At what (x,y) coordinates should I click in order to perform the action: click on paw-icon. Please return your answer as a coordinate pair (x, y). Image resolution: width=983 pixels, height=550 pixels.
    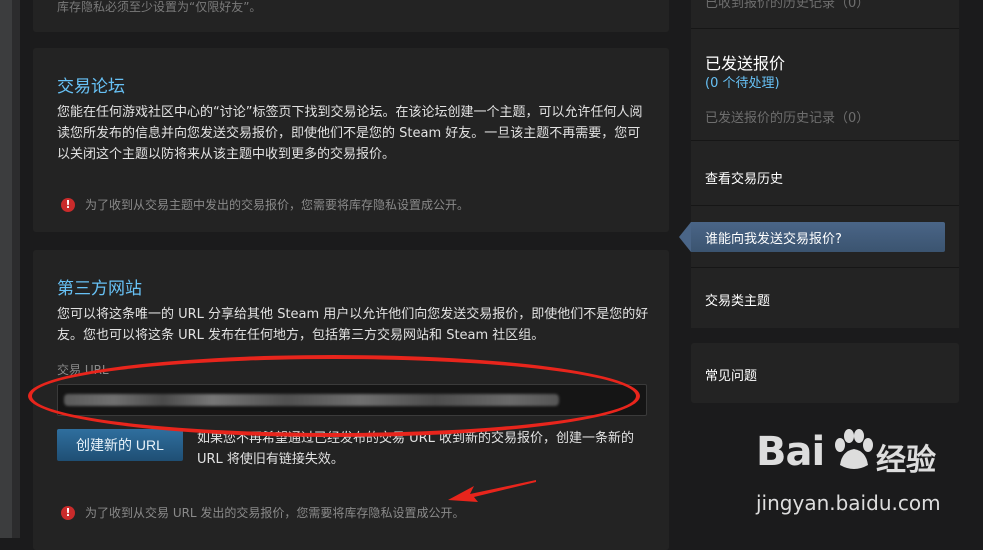
    Looking at the image, I should click on (854, 449).